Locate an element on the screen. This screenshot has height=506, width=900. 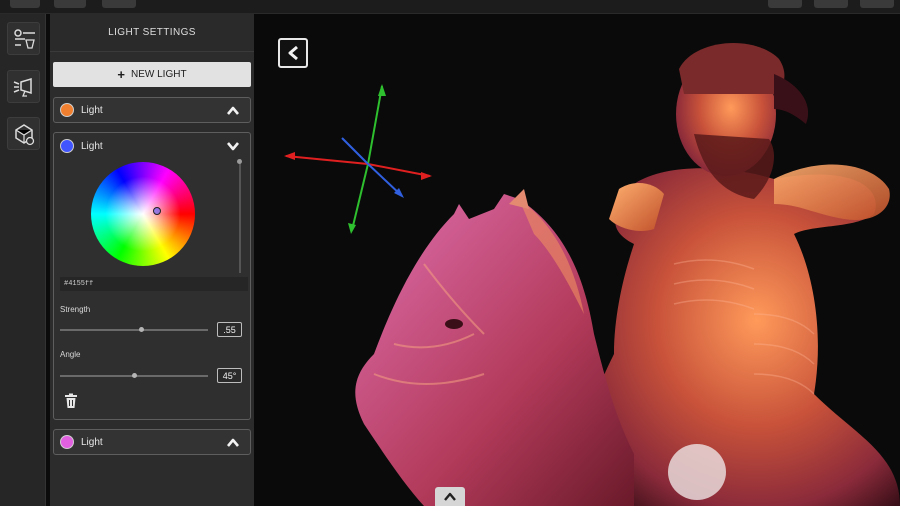
light-item-2-header: Light is located at coordinates (152, 146).